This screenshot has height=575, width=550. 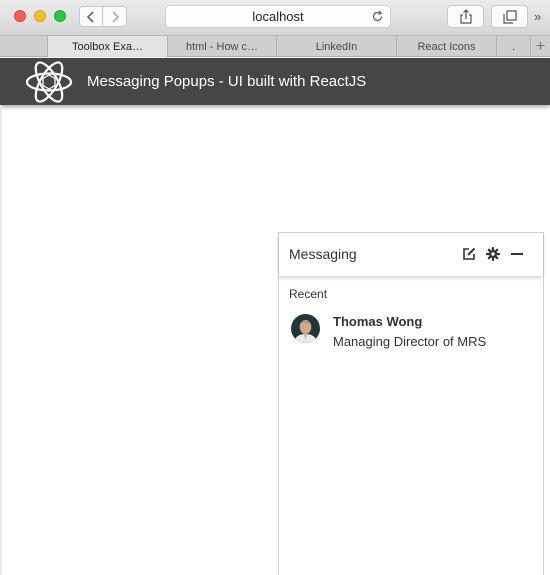 I want to click on gear-icon, so click(x=493, y=254).